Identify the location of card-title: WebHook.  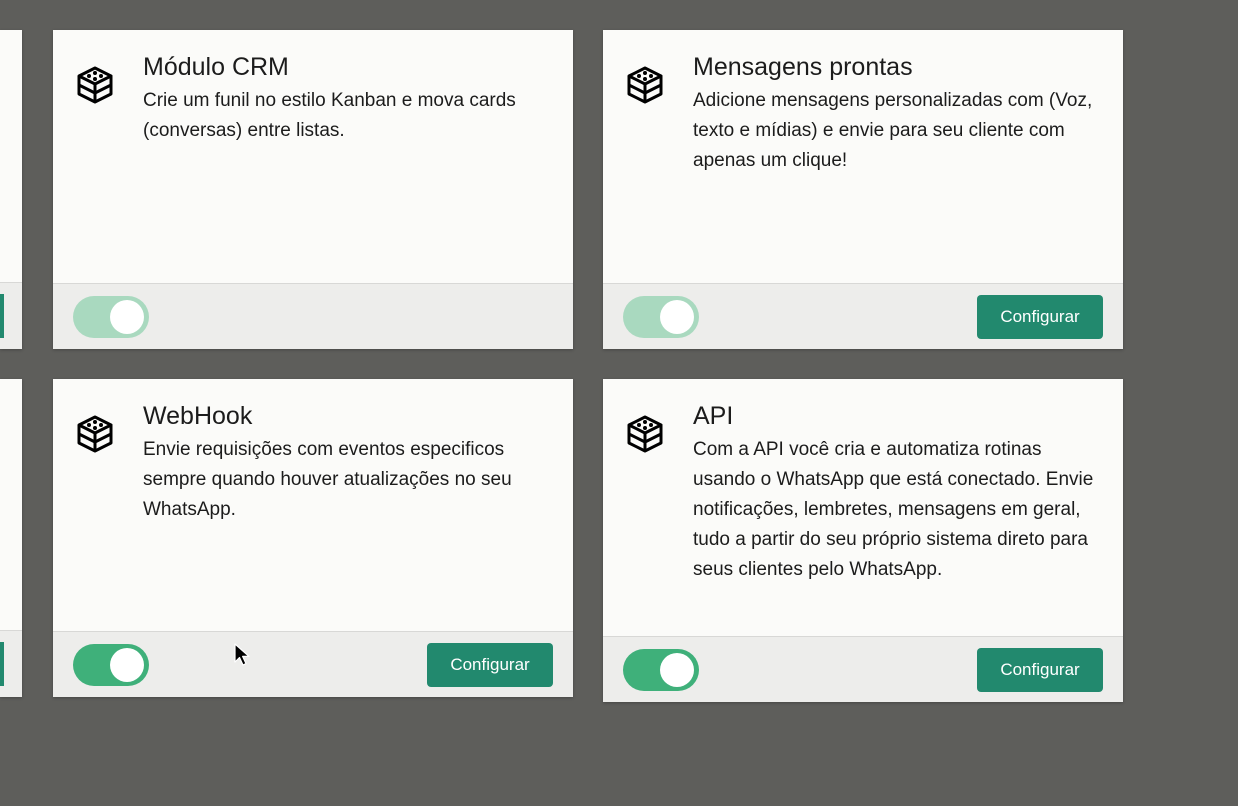
(198, 416).